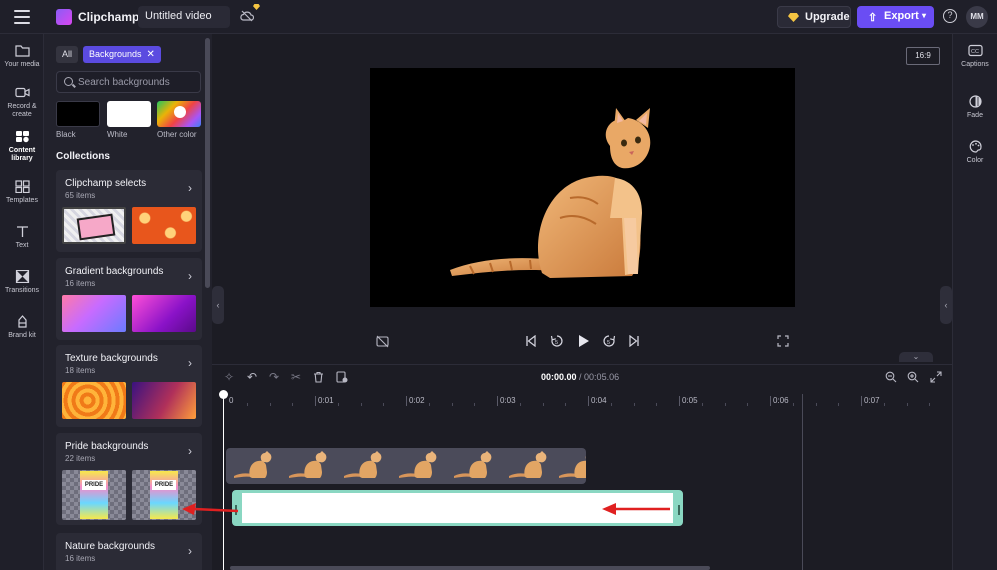 This screenshot has height=570, width=997. Describe the element at coordinates (916, 357) in the screenshot. I see `collapse-timeline-button: ⌄` at that location.